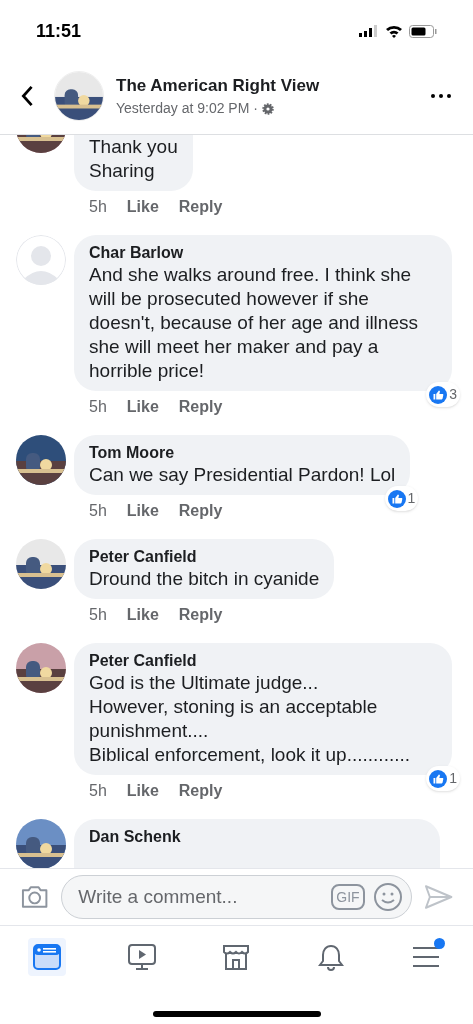 This screenshot has width=473, height=1024. What do you see at coordinates (394, 31) in the screenshot?
I see `wifi-icon` at bounding box center [394, 31].